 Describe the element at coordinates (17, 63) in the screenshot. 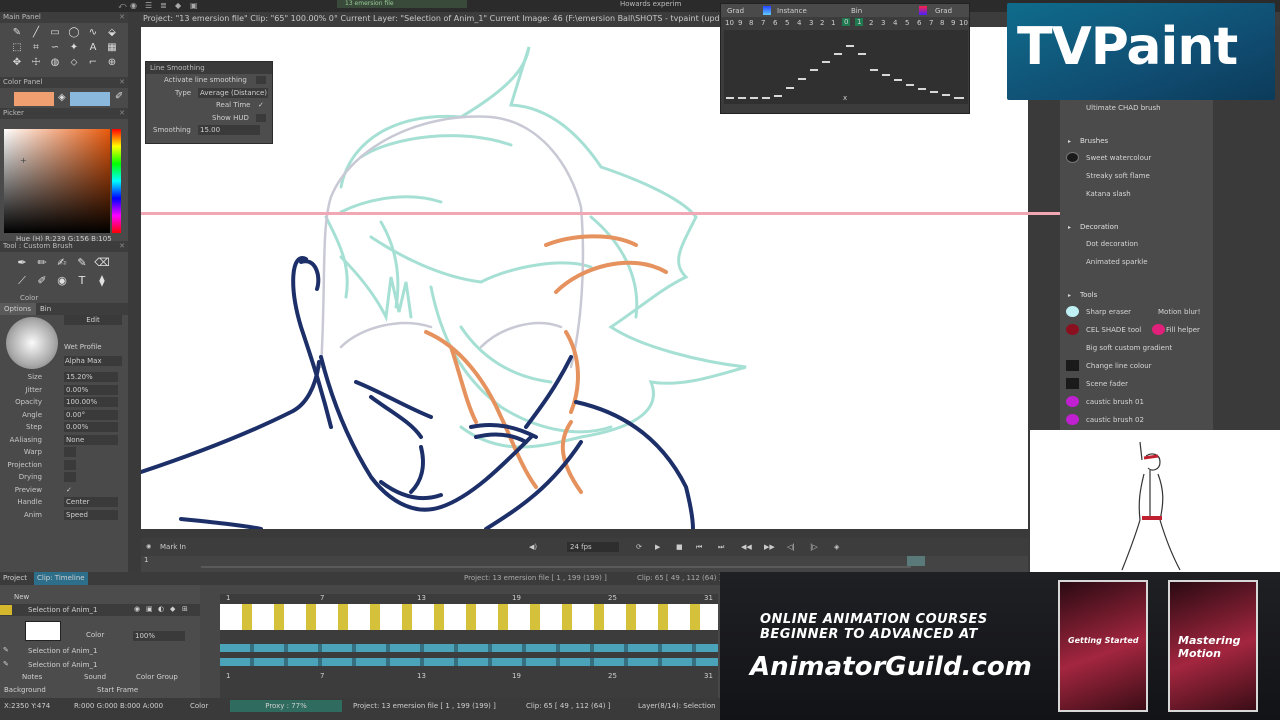

I see `move-tool-icon: ✥` at that location.